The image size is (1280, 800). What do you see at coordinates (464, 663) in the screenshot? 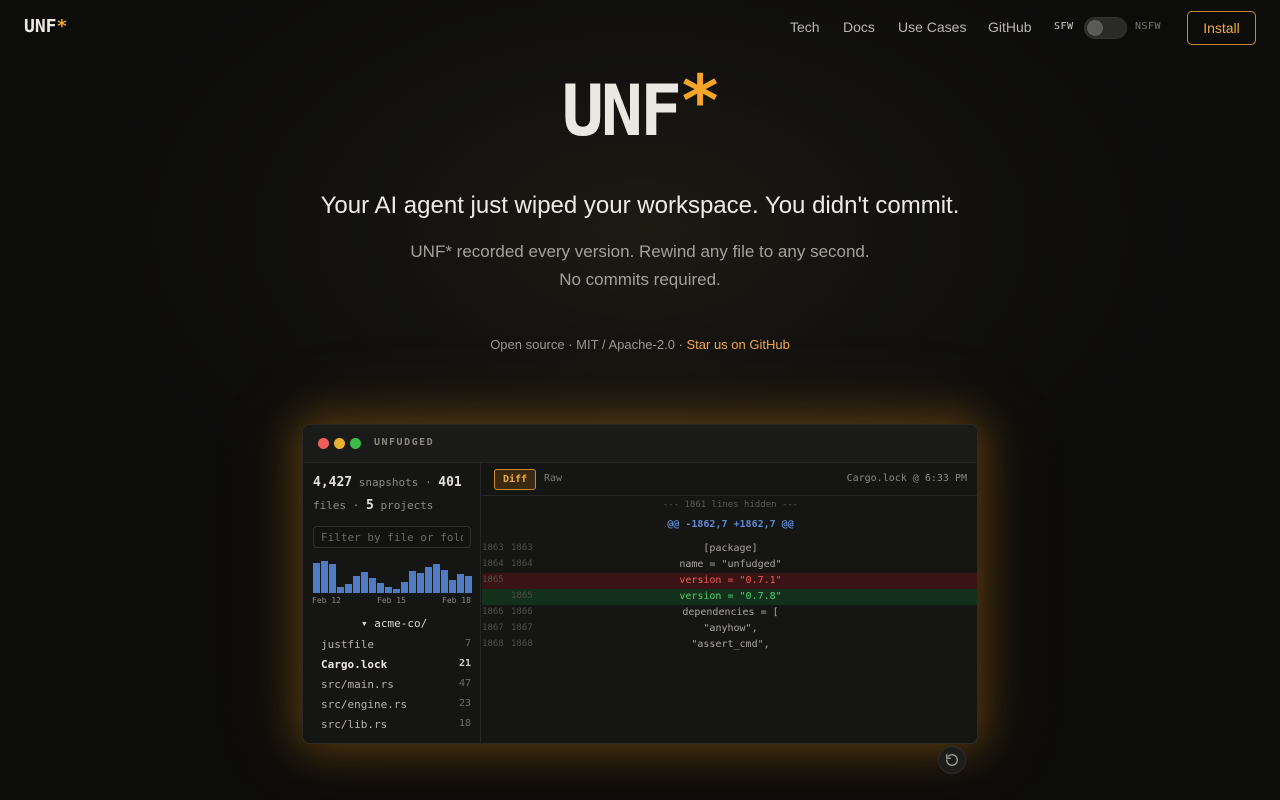
I see `file-snapshot-count: 21` at bounding box center [464, 663].